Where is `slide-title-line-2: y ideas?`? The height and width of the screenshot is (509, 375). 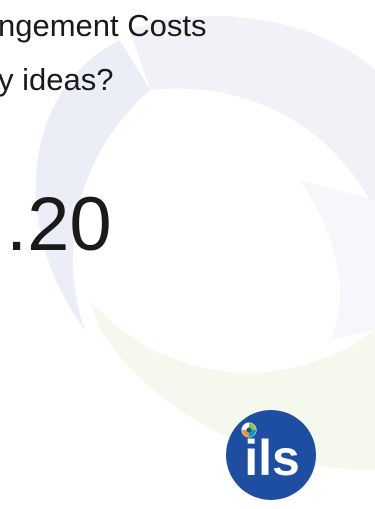 slide-title-line-2: y ideas? is located at coordinates (57, 79).